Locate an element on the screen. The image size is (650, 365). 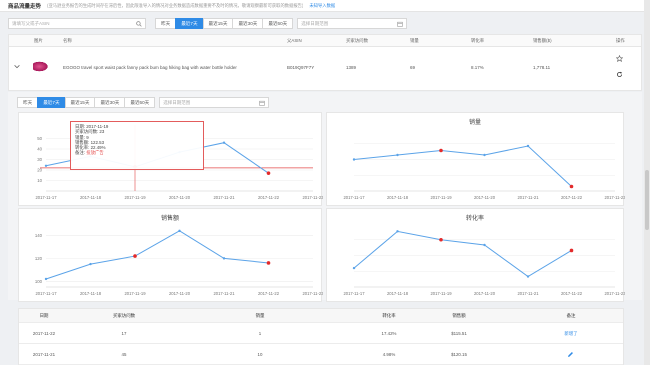
revenue-value: 1,778.11 is located at coordinates (542, 67).